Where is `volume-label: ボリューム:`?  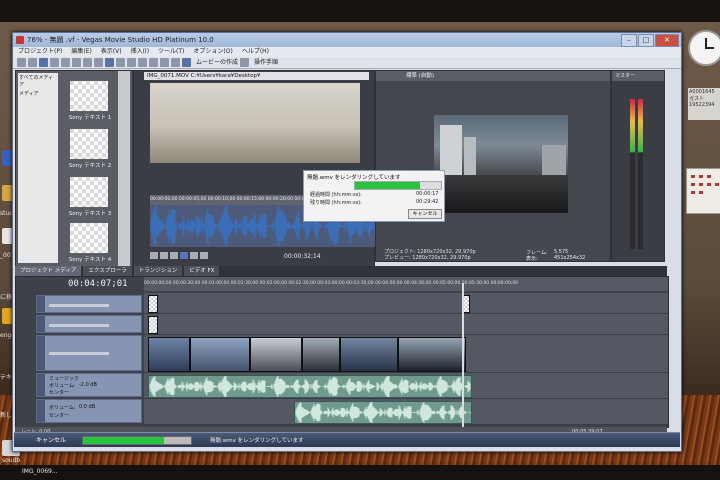 volume-label: ボリューム: is located at coordinates (62, 386).